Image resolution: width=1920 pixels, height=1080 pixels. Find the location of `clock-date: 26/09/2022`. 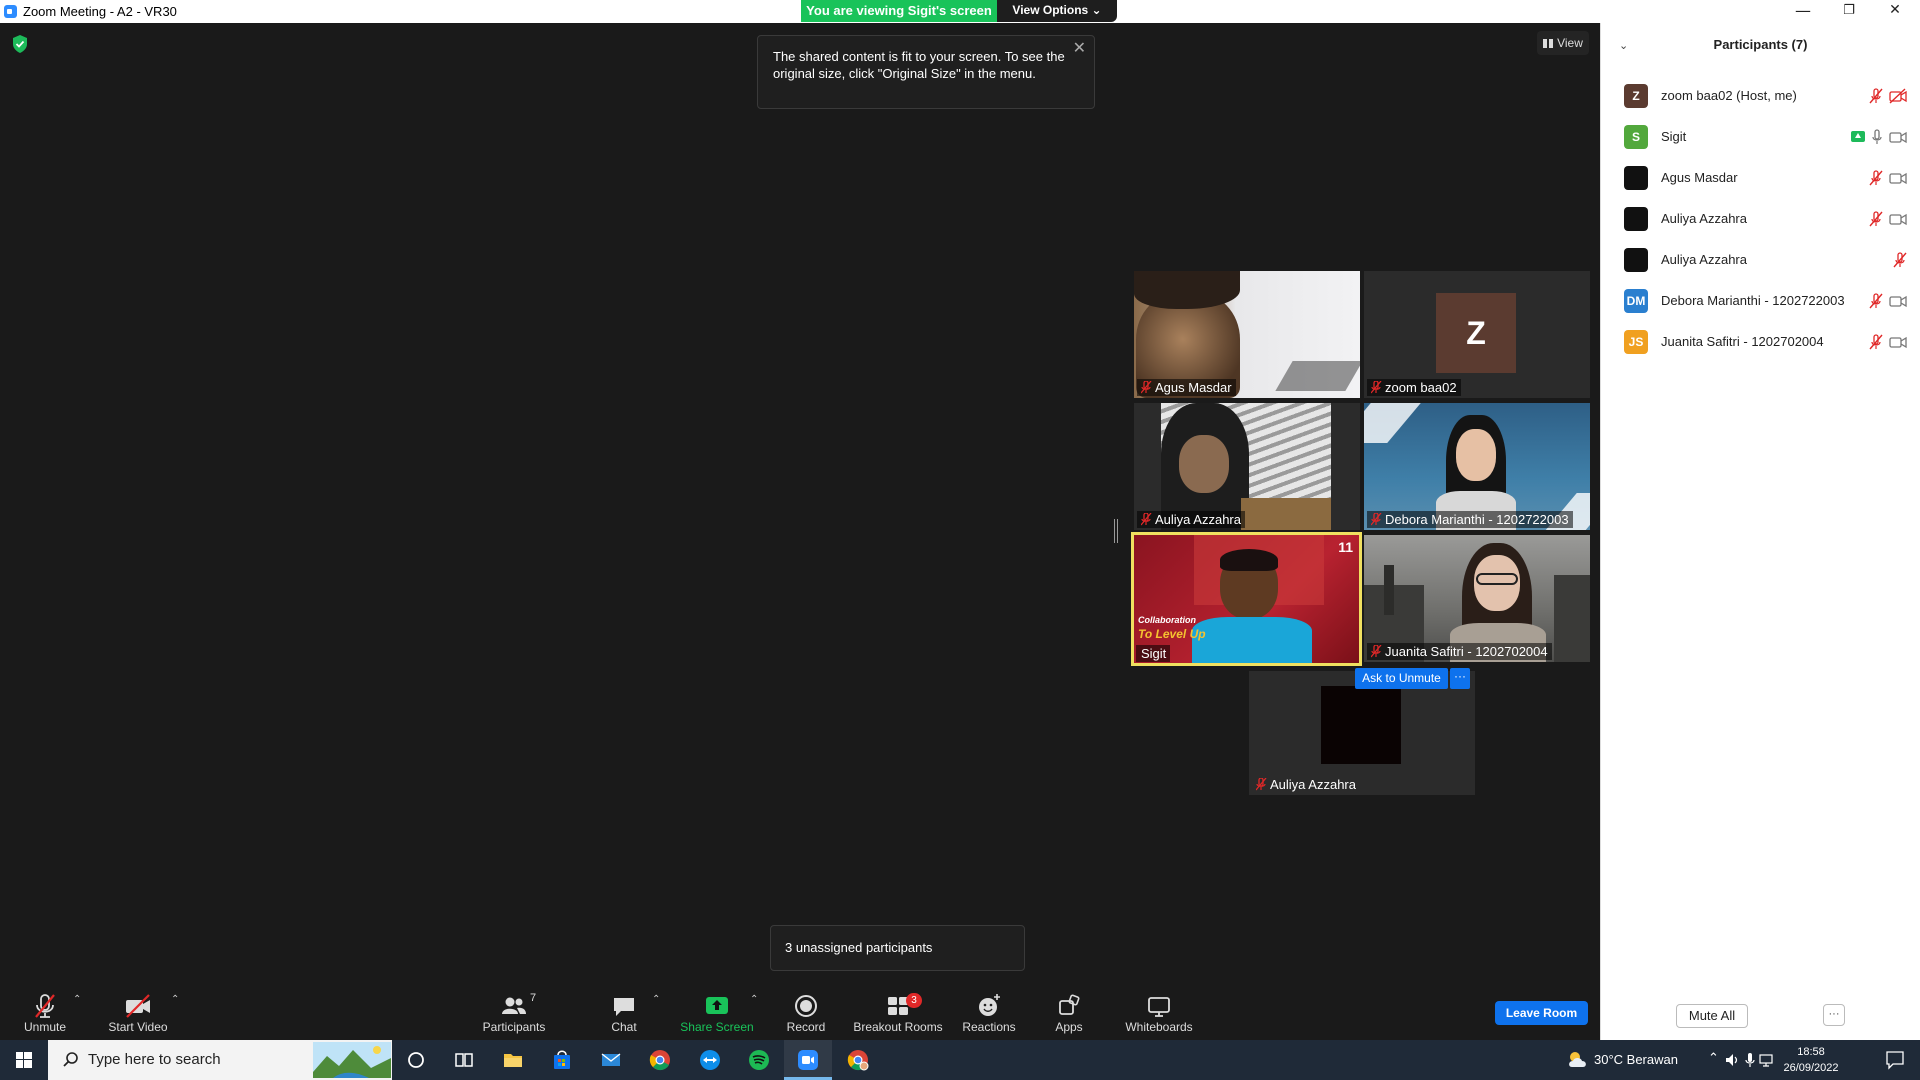

clock-date: 26/09/2022 is located at coordinates (1811, 1068).